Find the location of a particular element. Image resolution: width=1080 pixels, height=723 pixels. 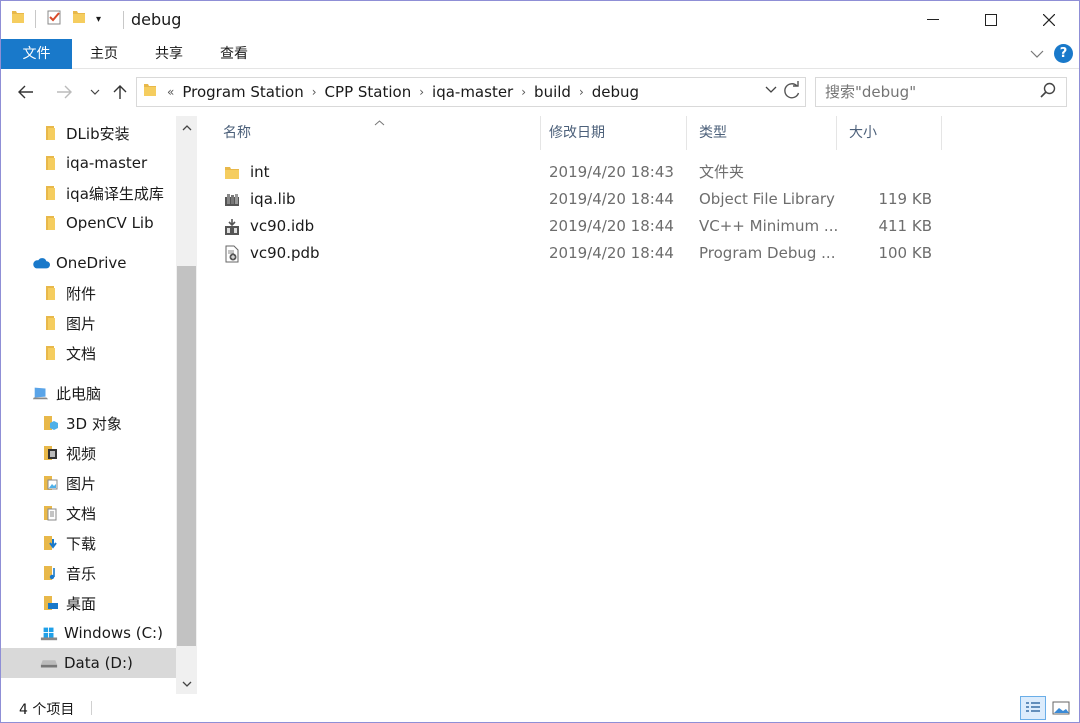

drive-icon is located at coordinates (49, 663).